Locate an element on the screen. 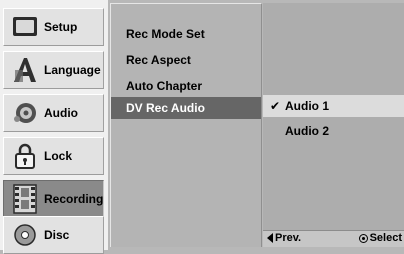  tv-icon is located at coordinates (25, 27).